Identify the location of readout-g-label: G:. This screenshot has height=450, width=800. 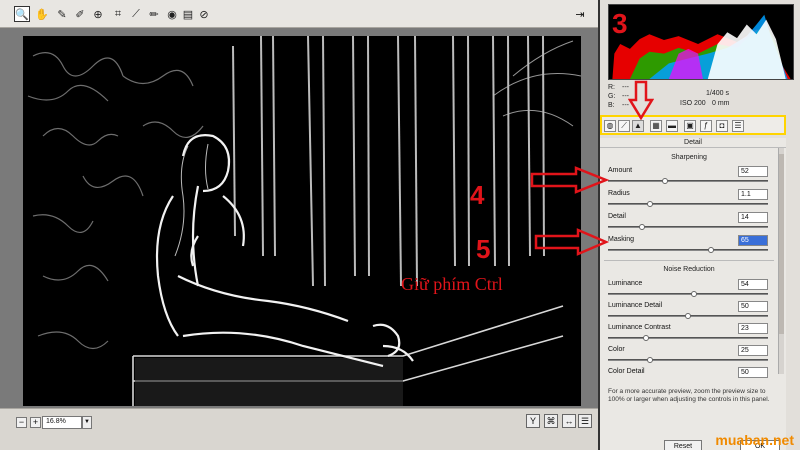
(612, 96).